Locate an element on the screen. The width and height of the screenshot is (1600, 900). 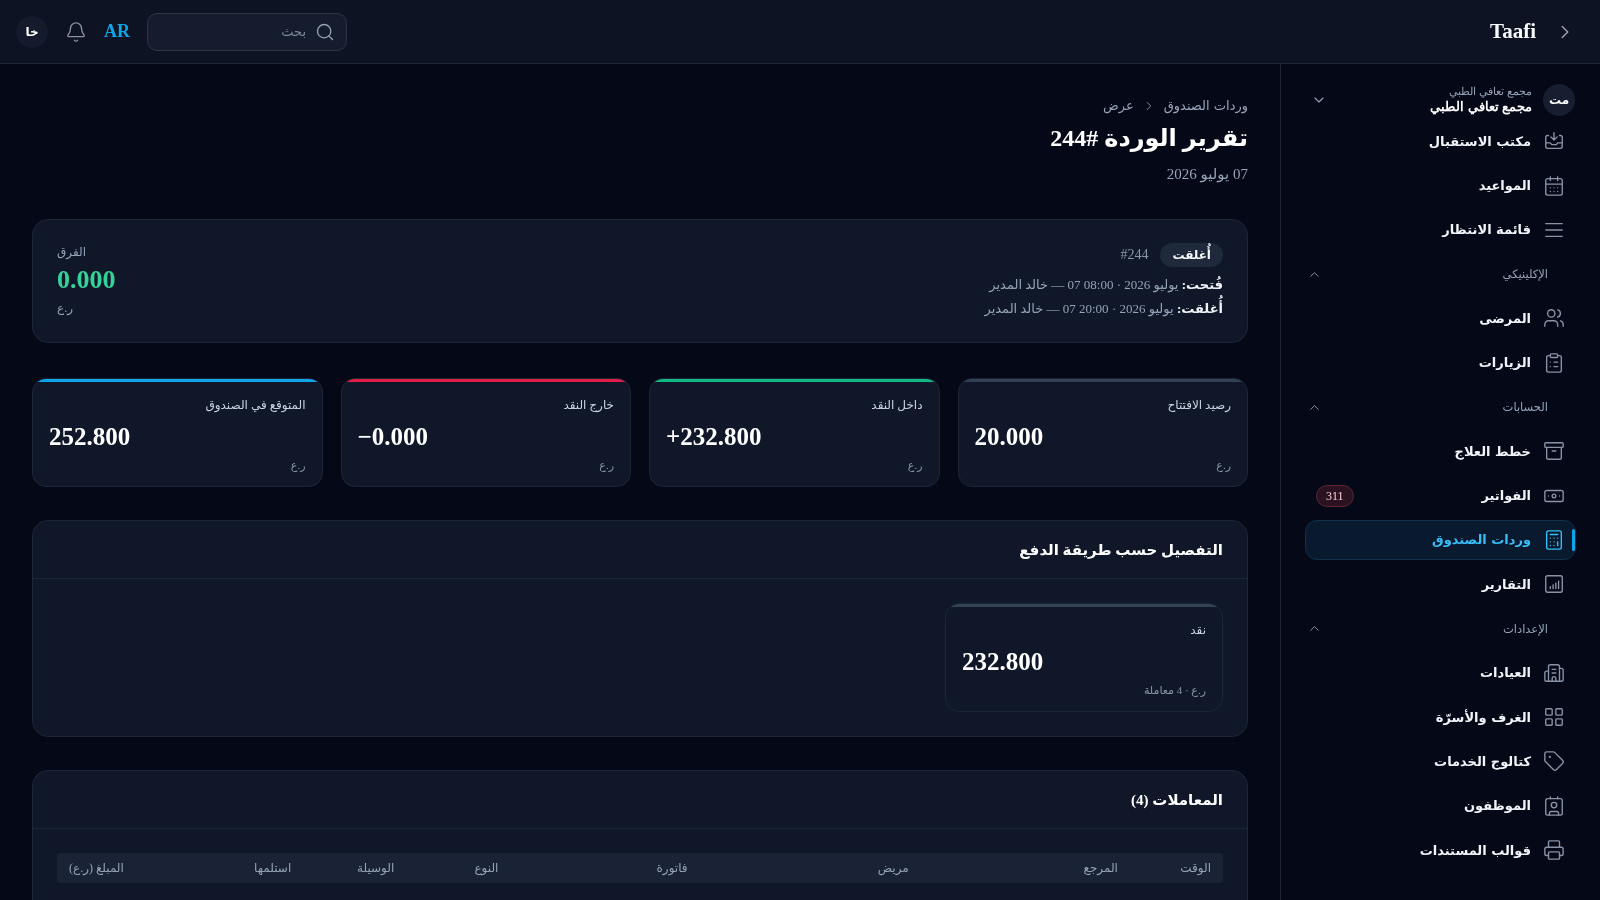
sidebar-item: المرضى is located at coordinates (1440, 318).